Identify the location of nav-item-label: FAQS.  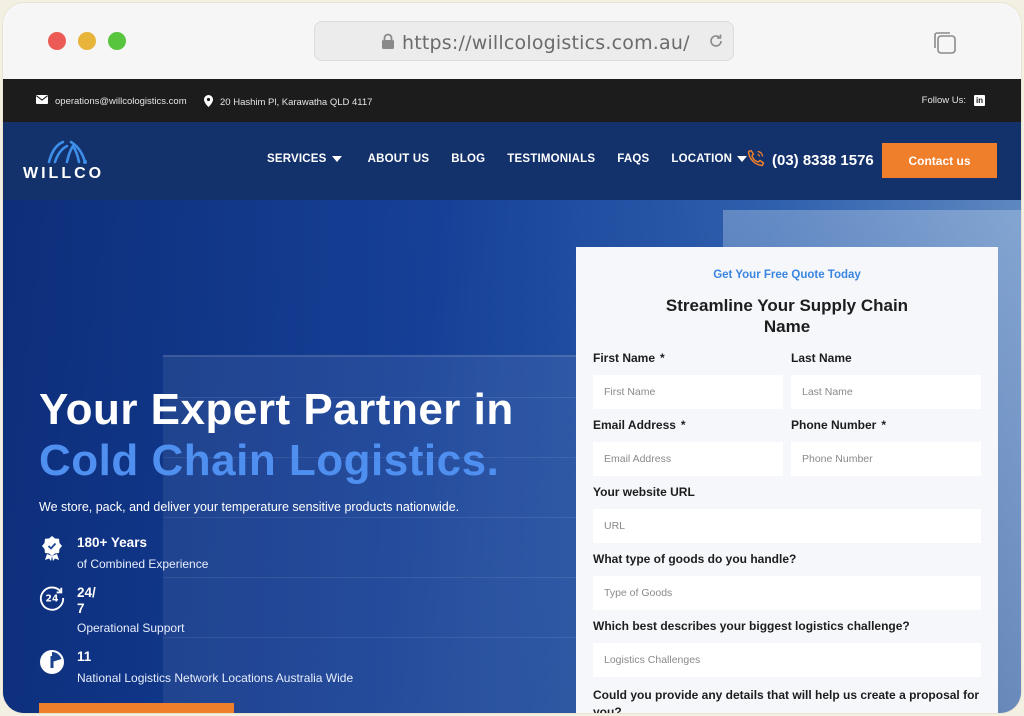
(633, 159).